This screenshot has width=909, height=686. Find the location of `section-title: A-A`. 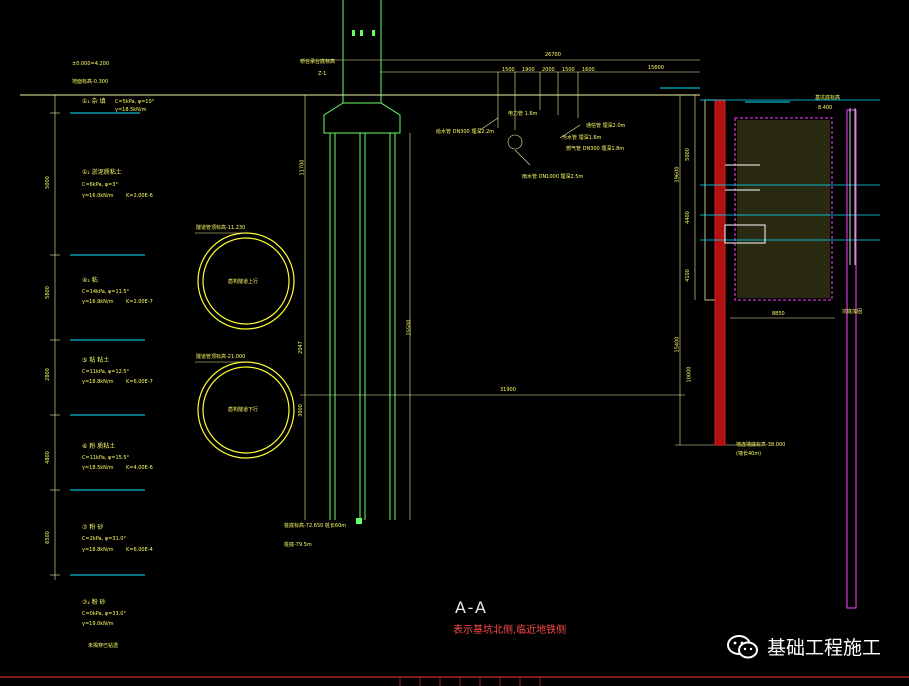

section-title: A-A is located at coordinates (471, 607).